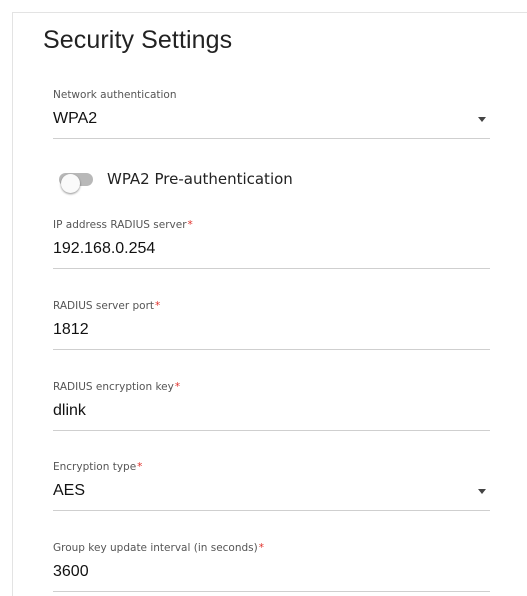 The width and height of the screenshot is (527, 596). What do you see at coordinates (107, 306) in the screenshot?
I see `radius-port-label: RADIUS server port*` at bounding box center [107, 306].